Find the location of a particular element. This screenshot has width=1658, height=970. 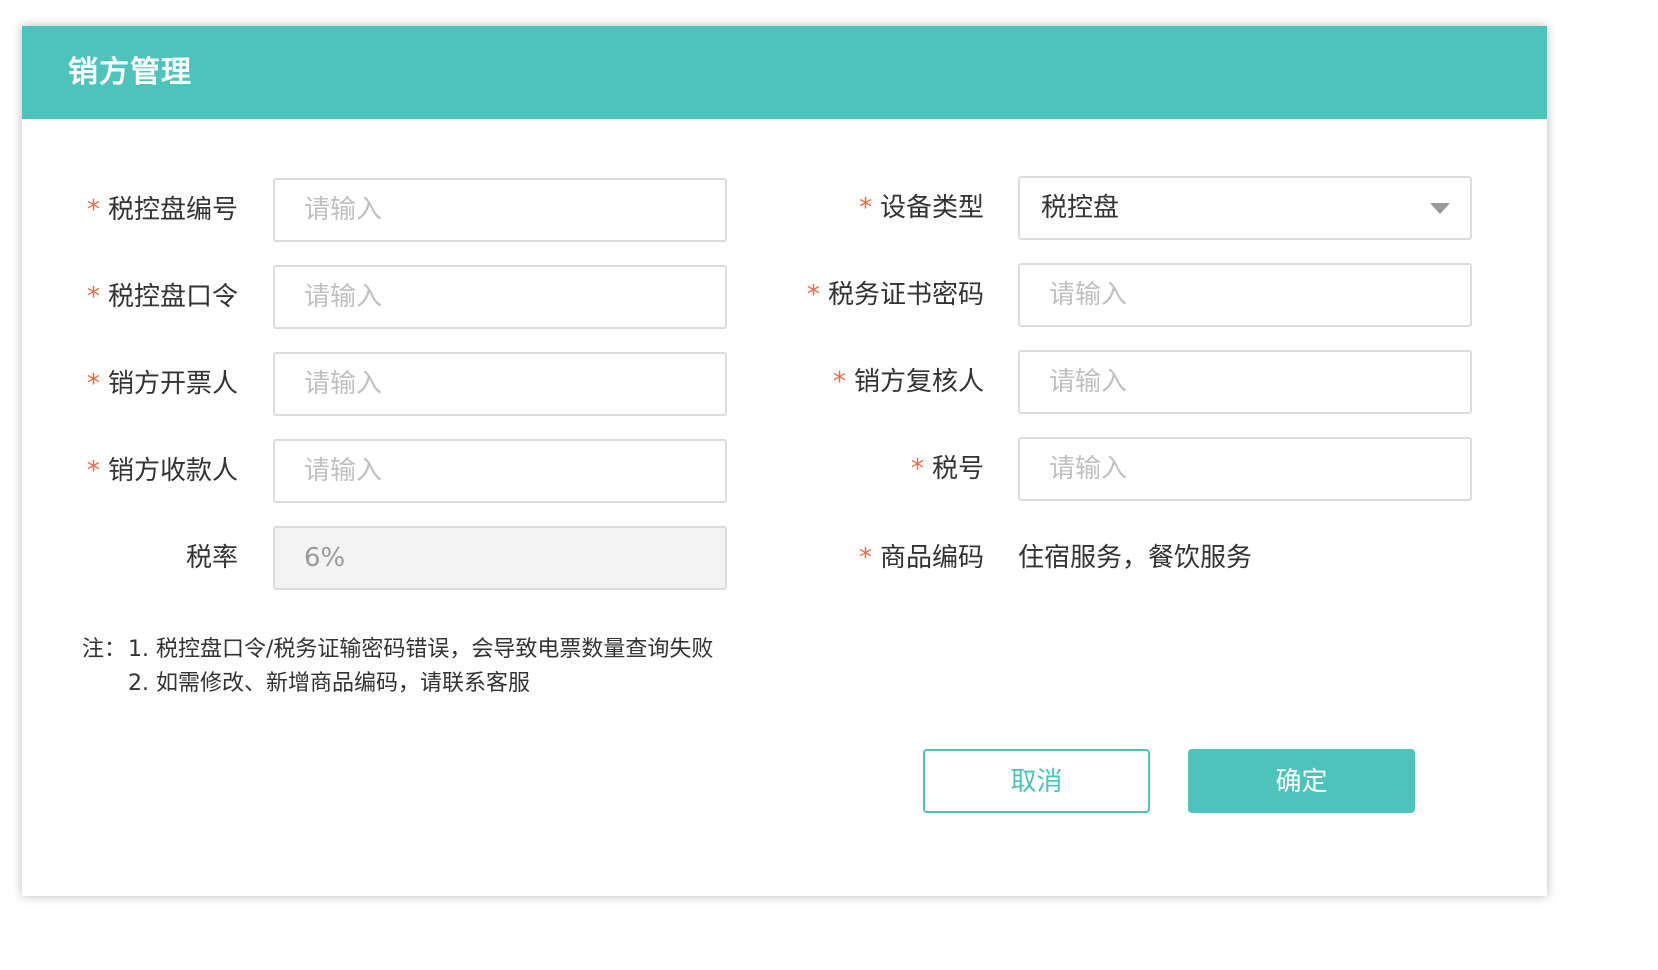

label-tax-disk-number: * 税控盘编号 is located at coordinates (162, 210).